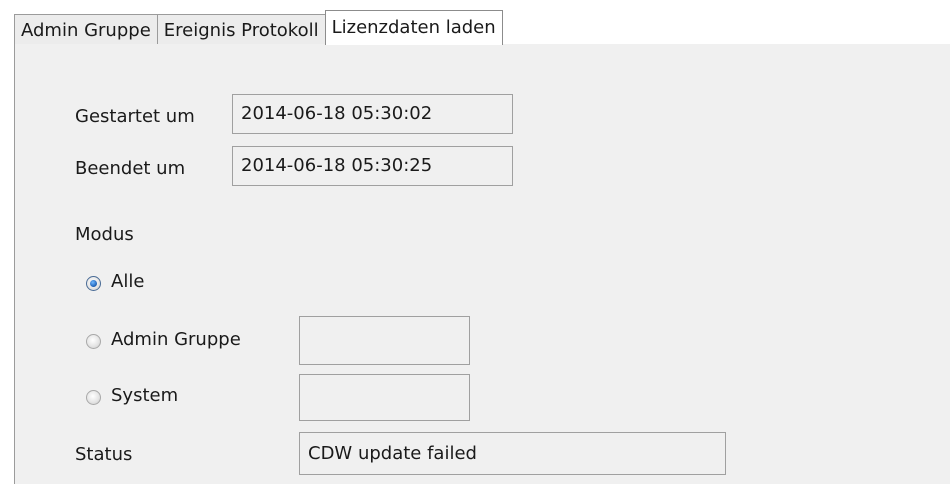 The image size is (950, 484). I want to click on started-field: 2014-06-18 05:30:02, so click(372, 114).